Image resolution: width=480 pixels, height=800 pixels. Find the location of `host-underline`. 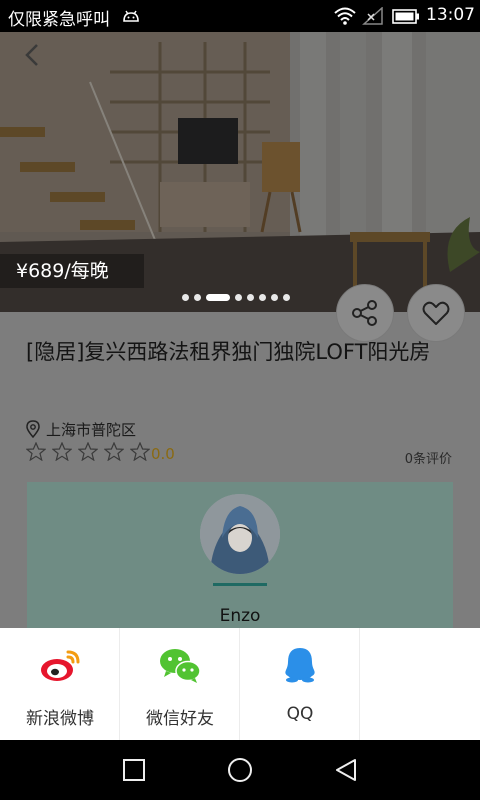

host-underline is located at coordinates (240, 584).